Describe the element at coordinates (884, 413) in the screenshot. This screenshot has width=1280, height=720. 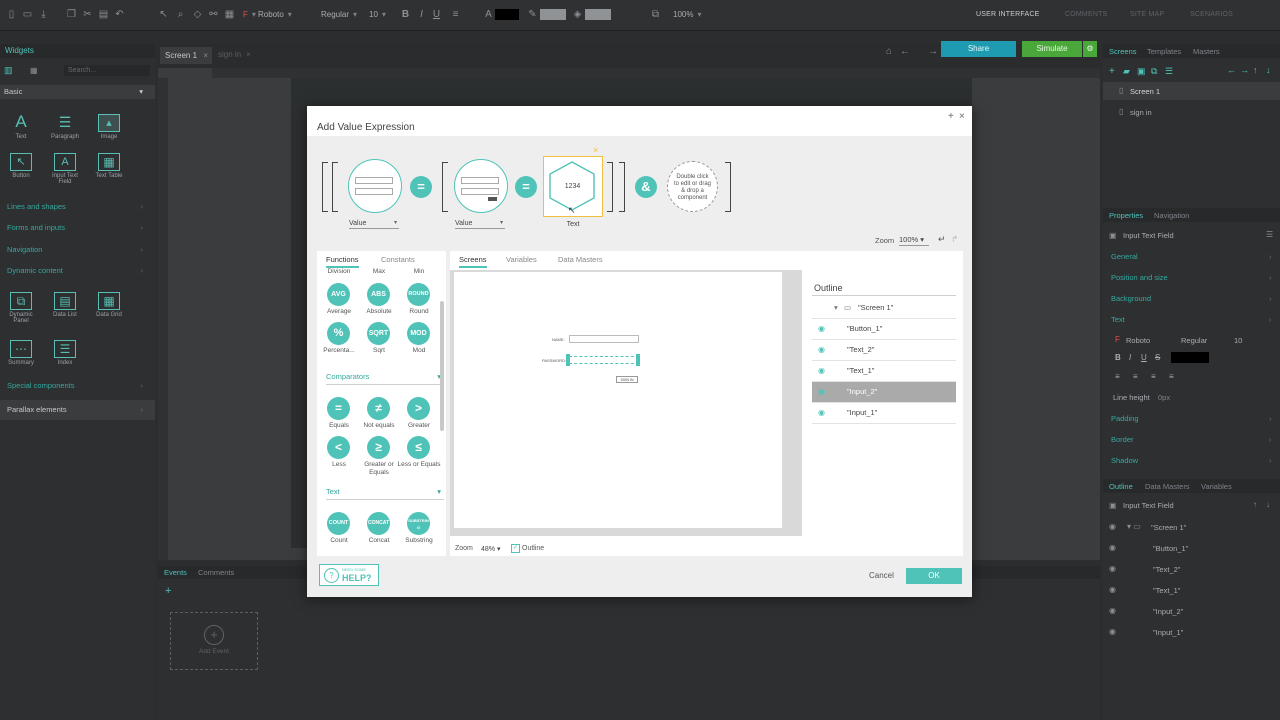
I see `outline-row-input-1: ◉ "Input_1"` at that location.